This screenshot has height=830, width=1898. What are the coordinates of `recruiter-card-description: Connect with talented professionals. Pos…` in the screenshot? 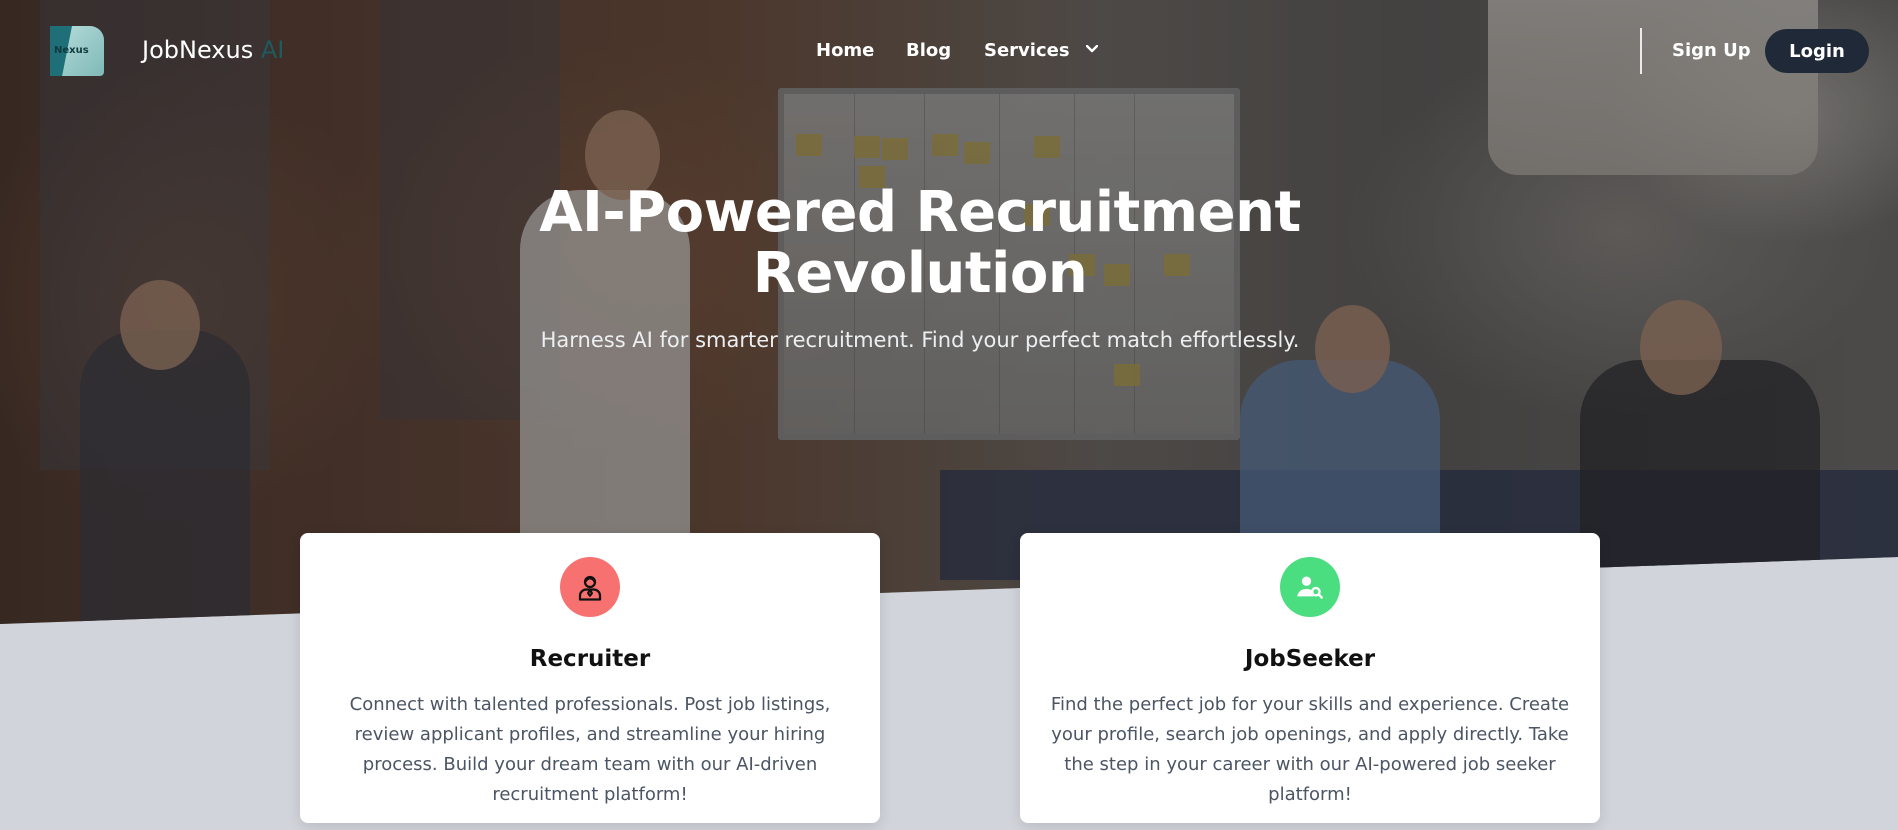 It's located at (590, 749).